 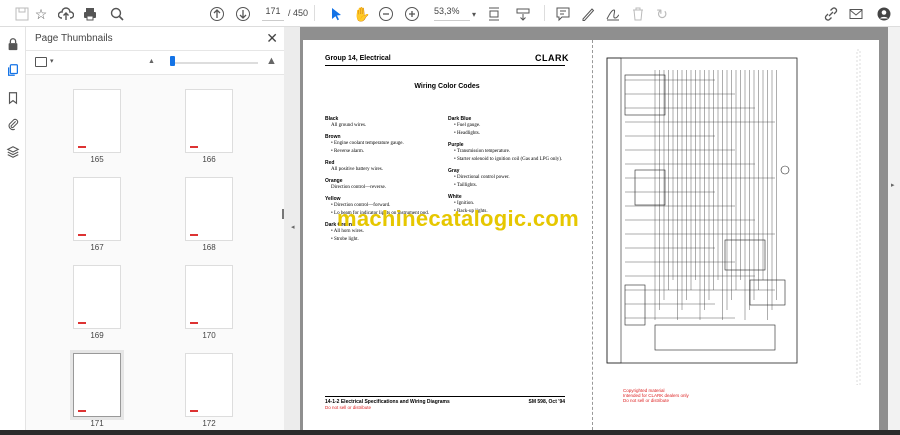 I want to click on close-panel-button: ✕, so click(x=272, y=38).